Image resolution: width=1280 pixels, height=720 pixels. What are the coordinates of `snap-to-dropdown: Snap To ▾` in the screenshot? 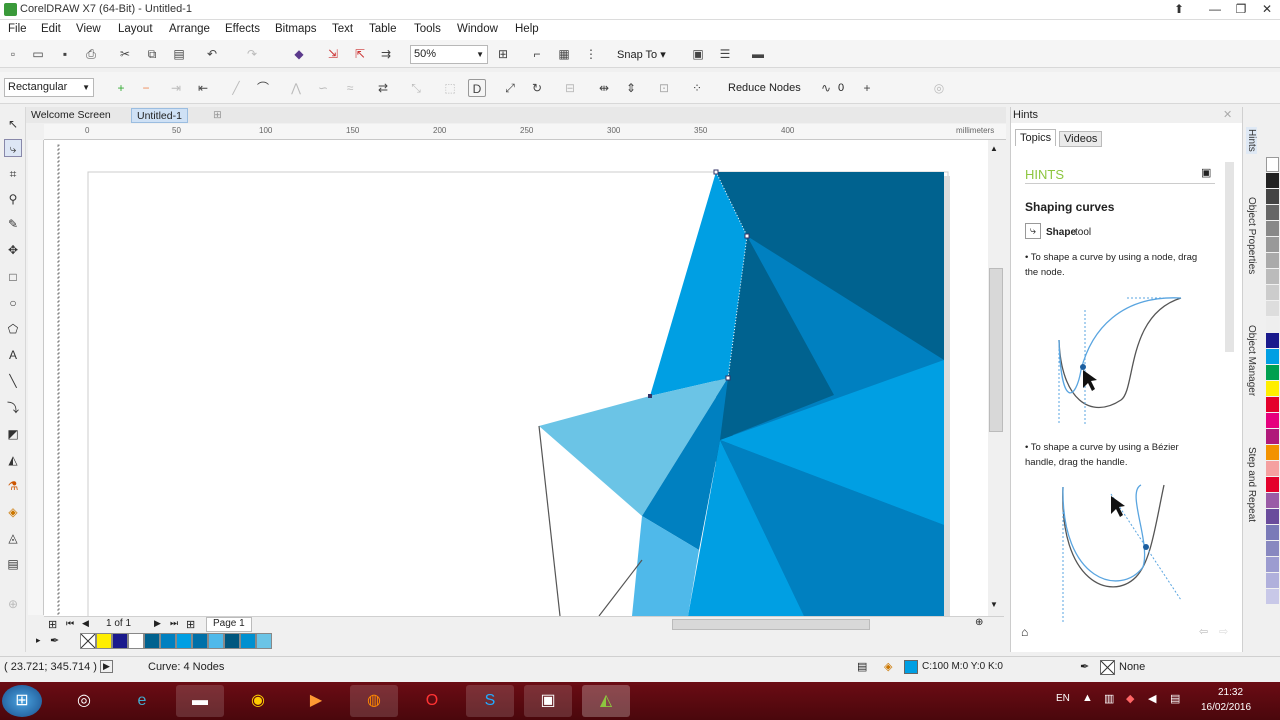 It's located at (641, 54).